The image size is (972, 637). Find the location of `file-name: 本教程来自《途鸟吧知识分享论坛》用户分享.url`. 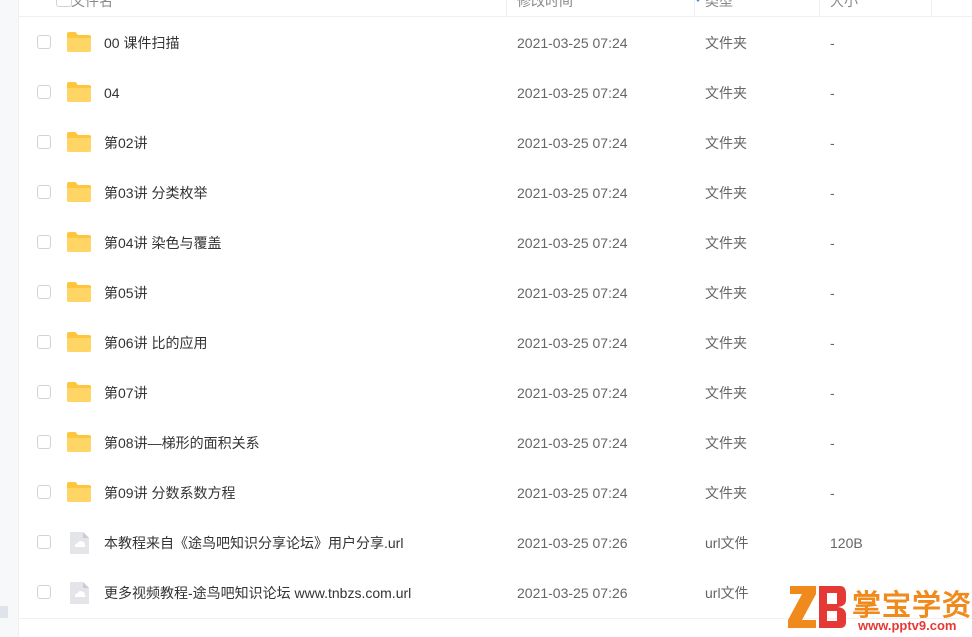

file-name: 本教程来自《途鸟吧知识分享论坛》用户分享.url is located at coordinates (253, 543).